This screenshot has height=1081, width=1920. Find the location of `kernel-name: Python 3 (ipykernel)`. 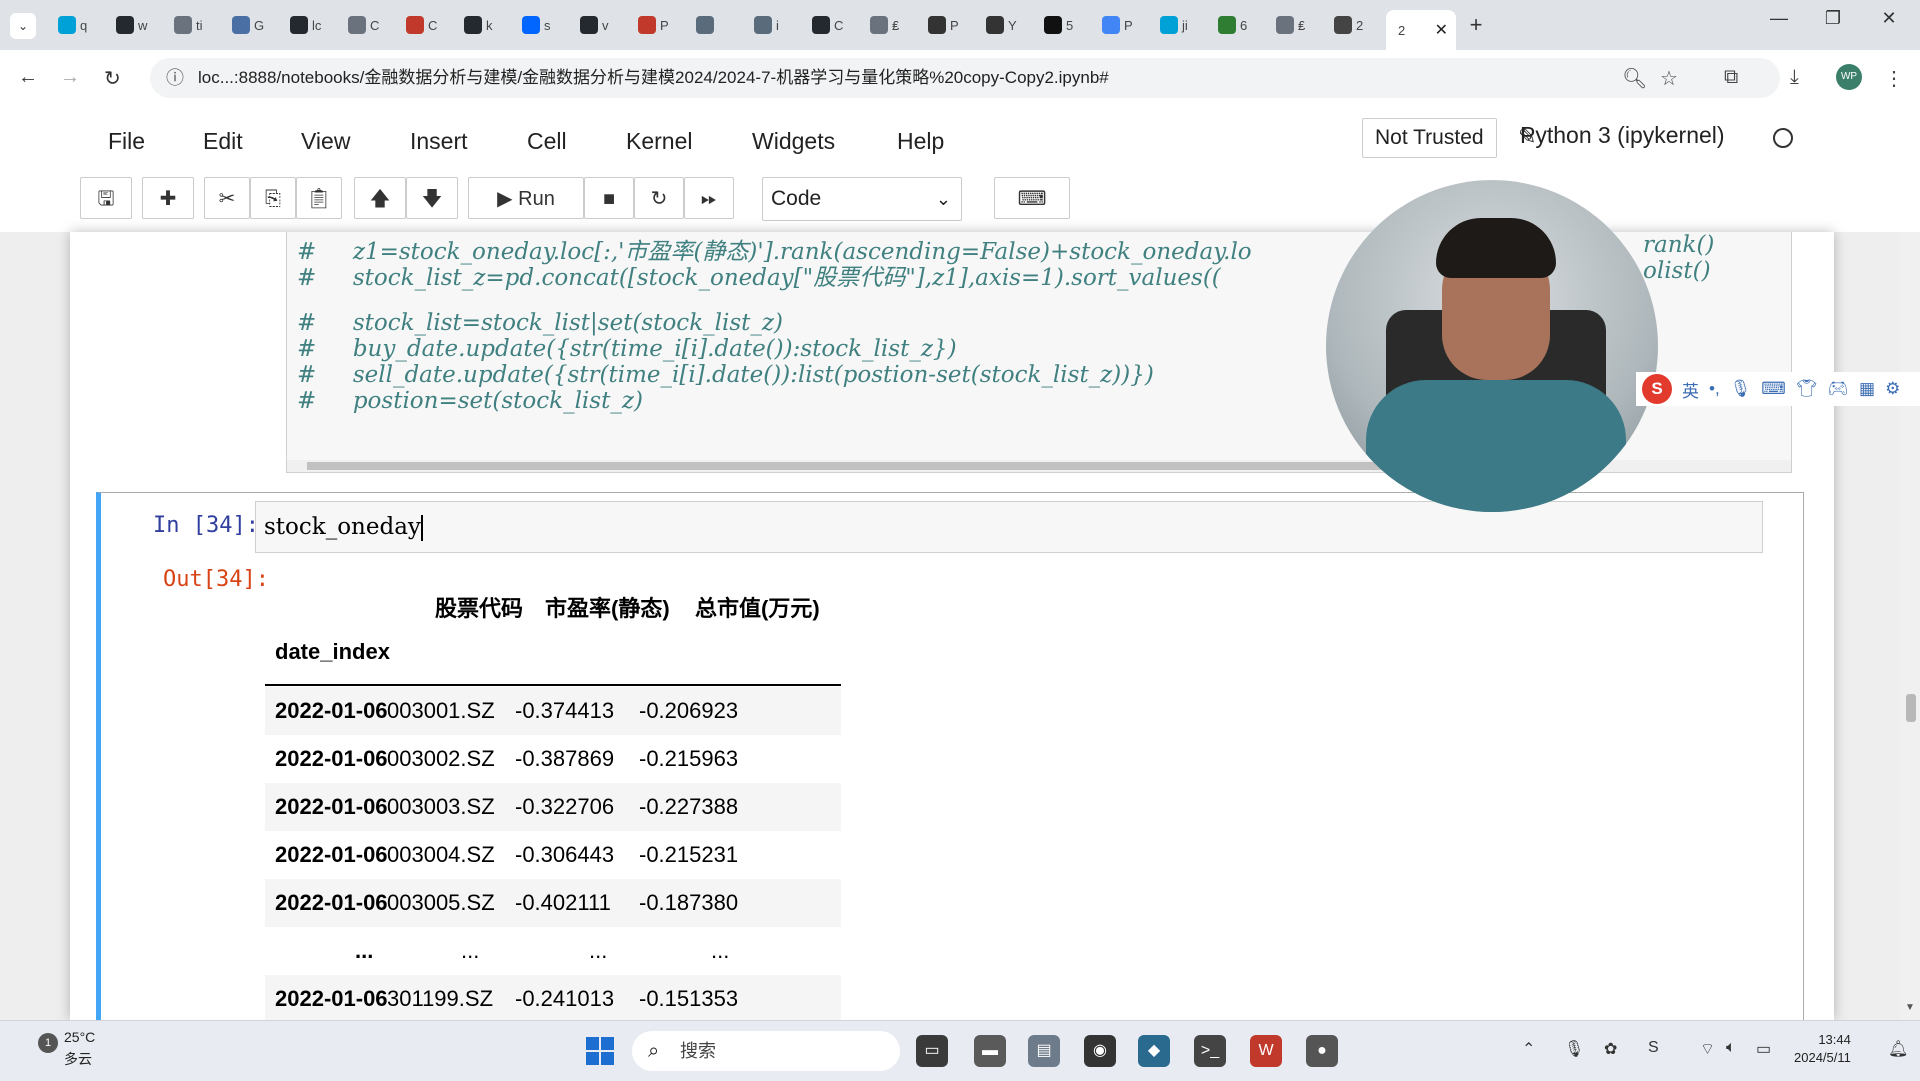

kernel-name: Python 3 (ipykernel) is located at coordinates (1622, 135).